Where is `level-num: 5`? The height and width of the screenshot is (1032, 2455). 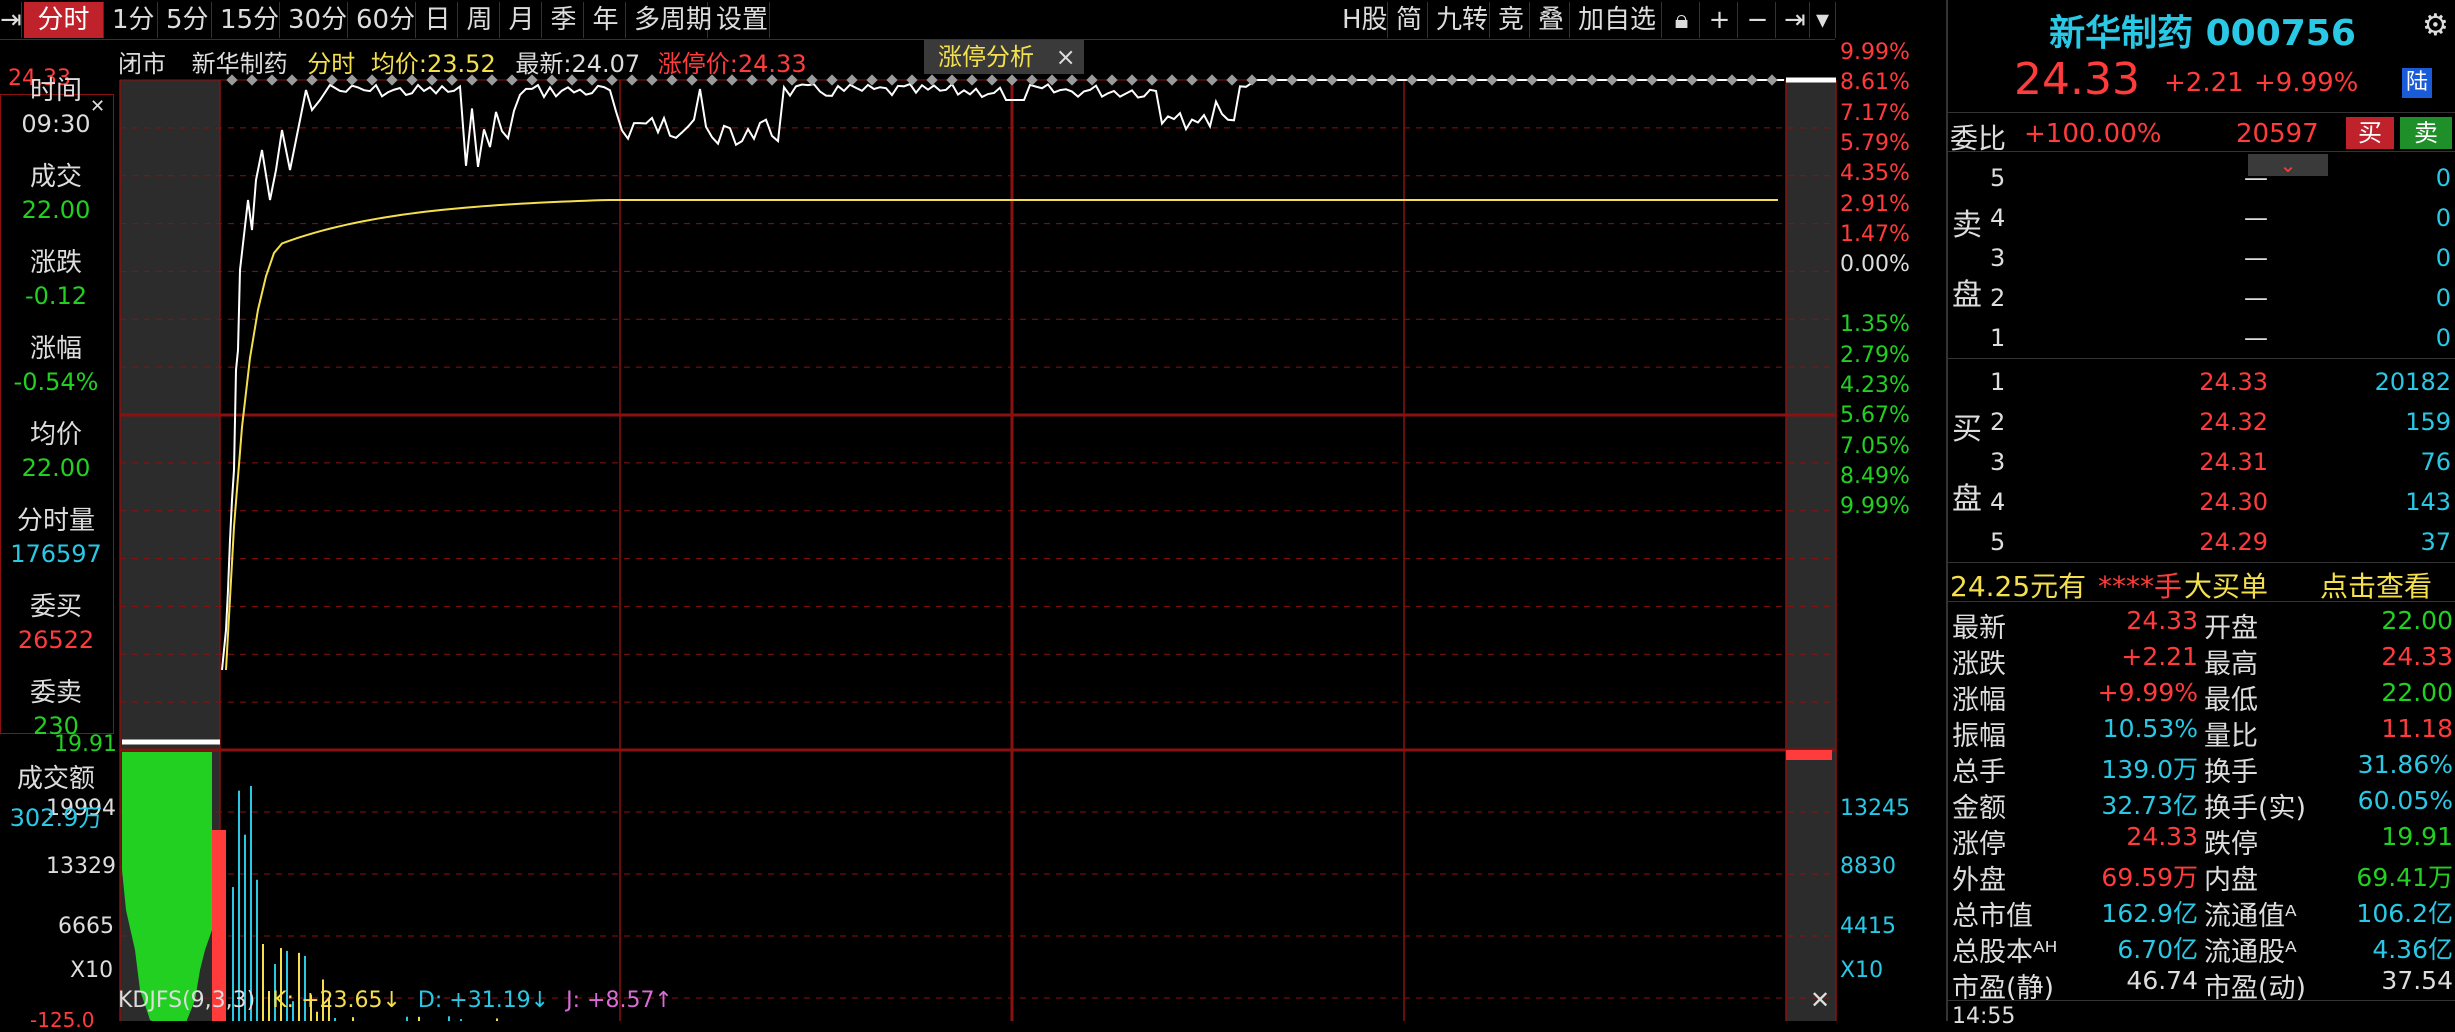
level-num: 5 is located at coordinates (1998, 542).